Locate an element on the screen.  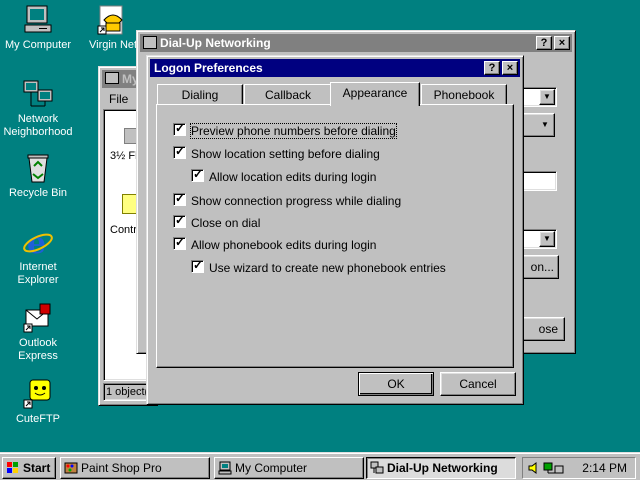
desktop-icon-label: Recycle Bin is located at coordinates (38, 193).